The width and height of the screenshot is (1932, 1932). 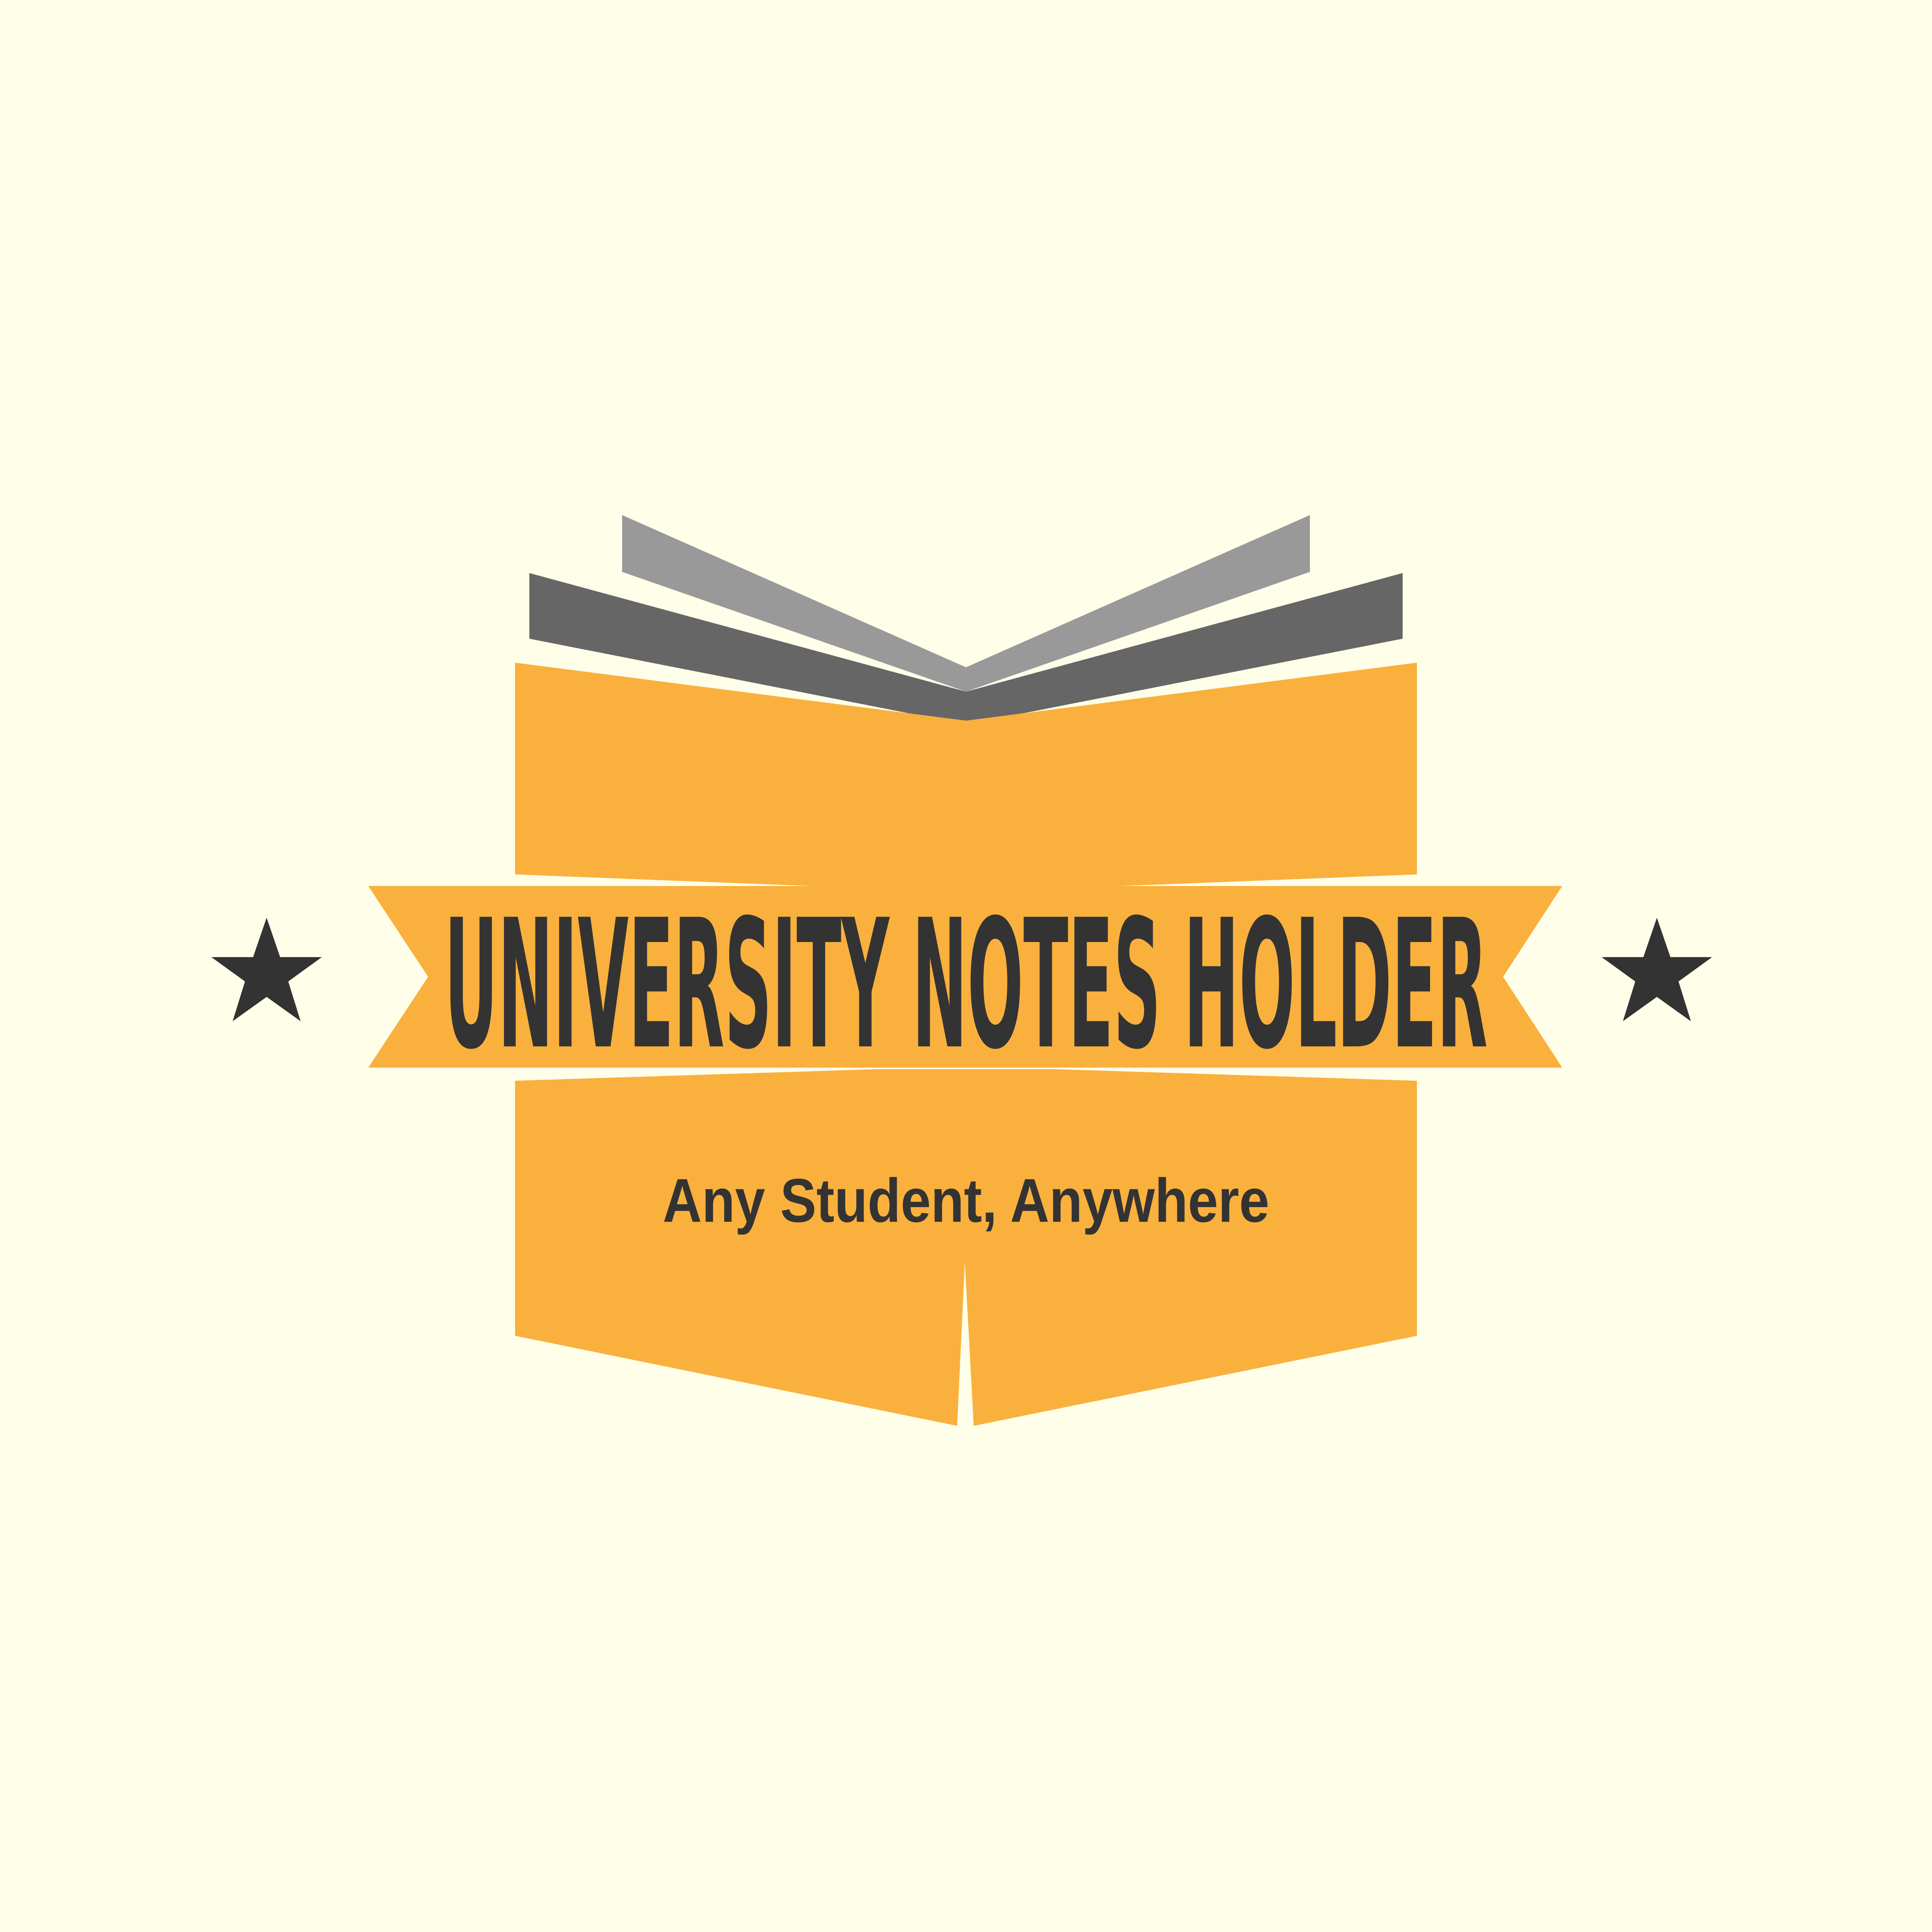 I want to click on logo-title: UNIVERSITY NOTES HOLDER, so click(x=966, y=985).